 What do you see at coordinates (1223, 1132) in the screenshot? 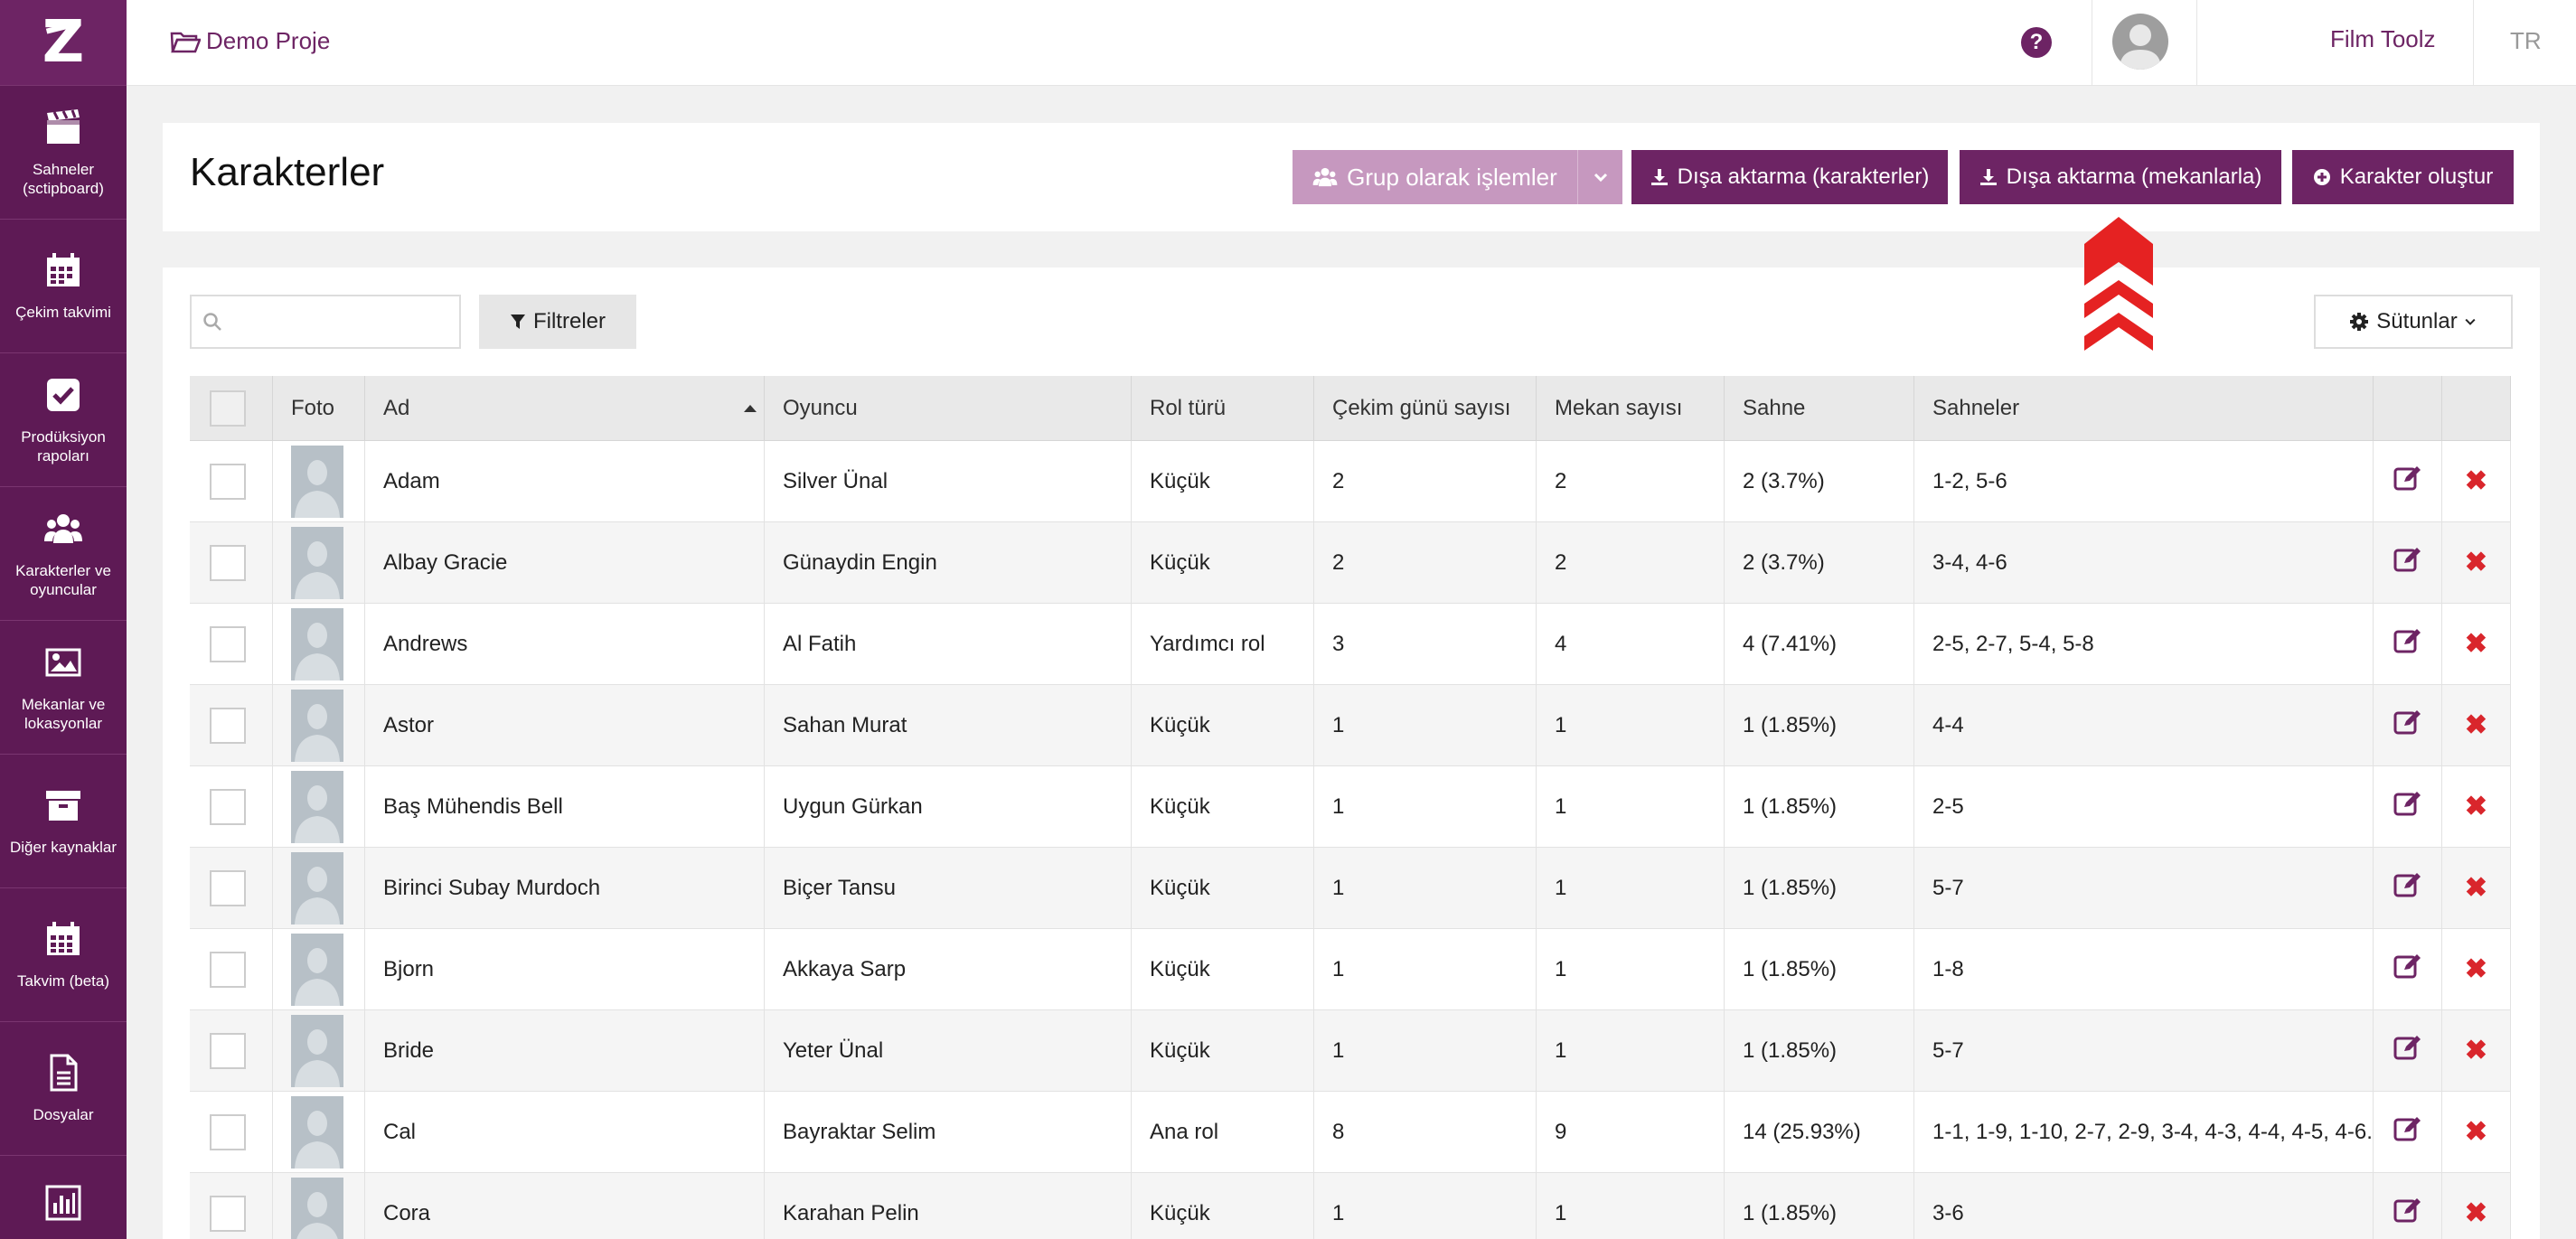
I see `cell-rol: Ana rol` at bounding box center [1223, 1132].